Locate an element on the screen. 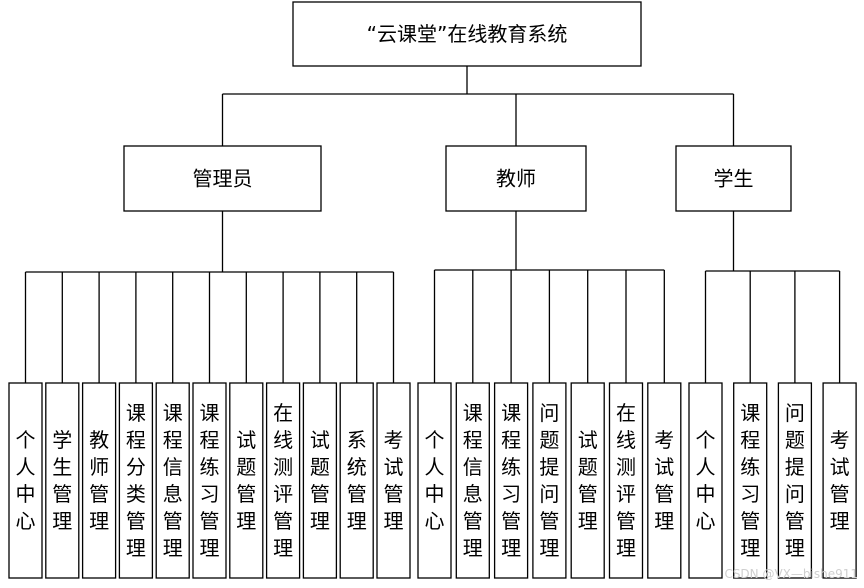  watermark-text: CSDN @VX—bishe911 is located at coordinates (791, 574).